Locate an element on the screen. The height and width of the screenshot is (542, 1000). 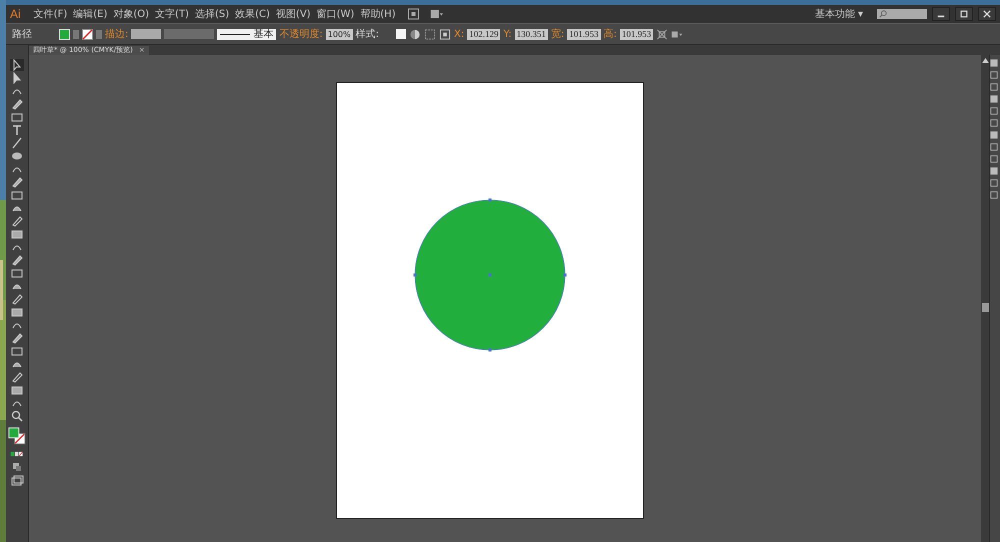
menu-item: 帮助(H) is located at coordinates (378, 14).